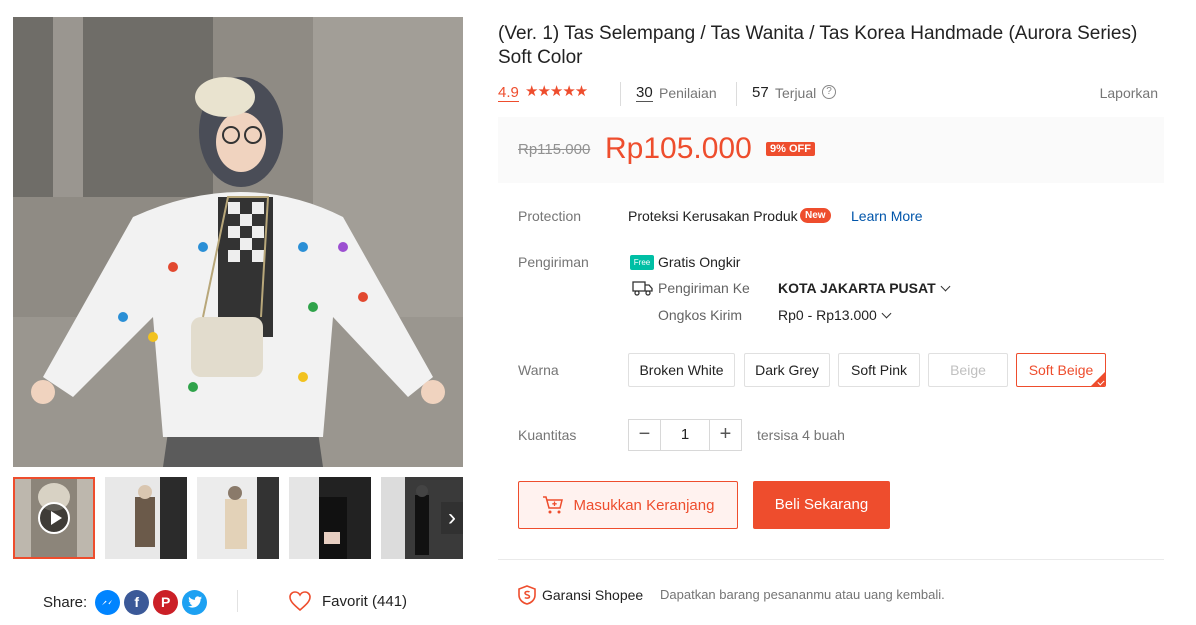 The height and width of the screenshot is (625, 1196). I want to click on share-row: Share: f P, so click(125, 602).